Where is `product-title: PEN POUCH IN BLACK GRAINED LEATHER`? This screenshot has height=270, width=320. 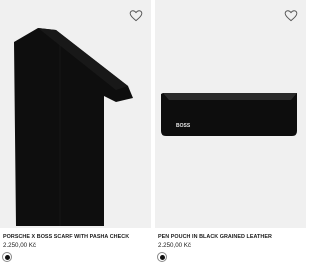
product-title: PEN POUCH IN BLACK GRAINED LEATHER is located at coordinates (215, 237).